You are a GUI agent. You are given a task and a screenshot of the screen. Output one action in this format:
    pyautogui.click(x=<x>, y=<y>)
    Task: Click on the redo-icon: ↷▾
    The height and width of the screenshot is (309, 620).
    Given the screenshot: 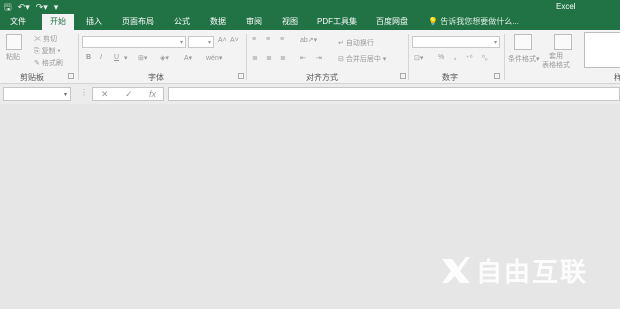 What is the action you would take?
    pyautogui.click(x=42, y=7)
    